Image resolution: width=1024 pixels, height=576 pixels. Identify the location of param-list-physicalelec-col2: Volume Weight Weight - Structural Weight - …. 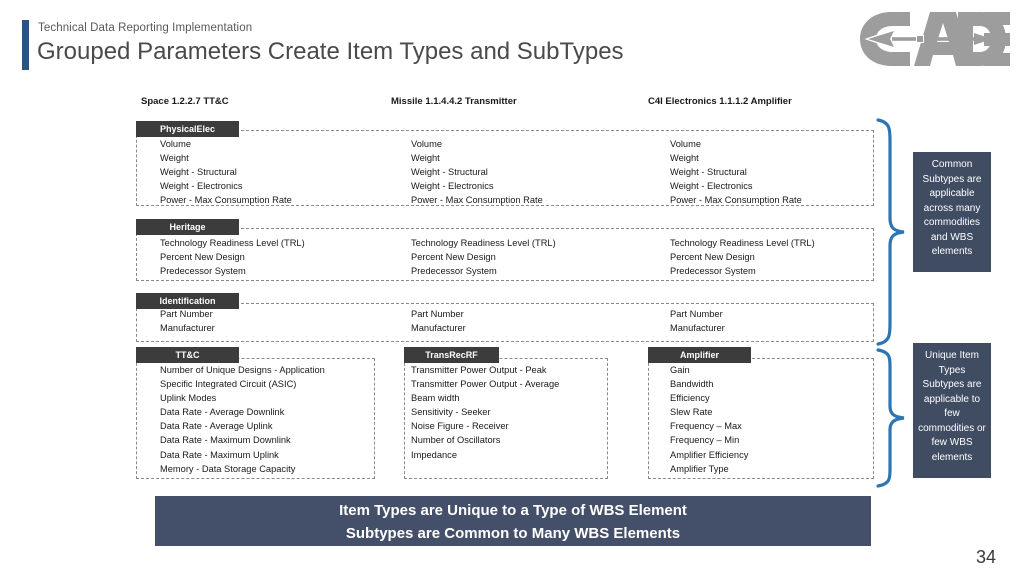
(736, 172).